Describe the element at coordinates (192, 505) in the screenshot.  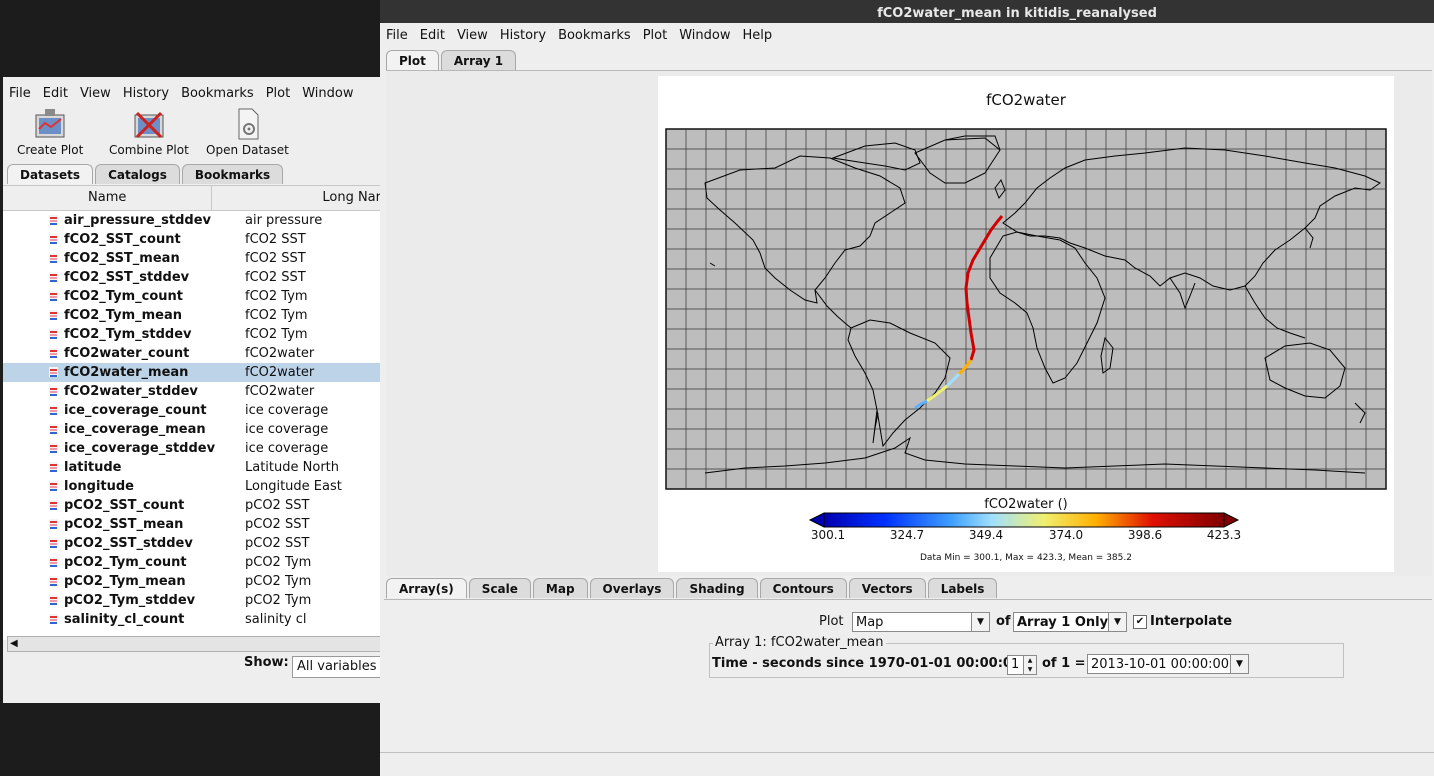
I see `table-row: pCO2_SST_count pCO2 SST` at that location.